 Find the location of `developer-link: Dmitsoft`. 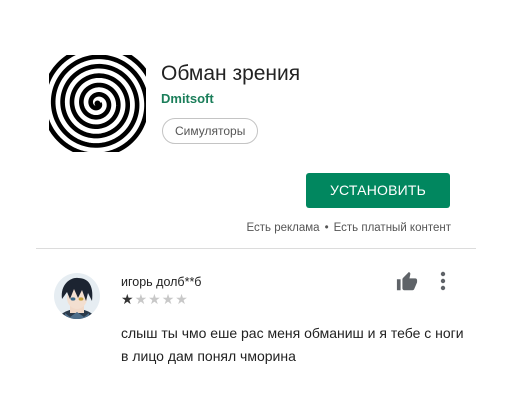

developer-link: Dmitsoft is located at coordinates (187, 98).